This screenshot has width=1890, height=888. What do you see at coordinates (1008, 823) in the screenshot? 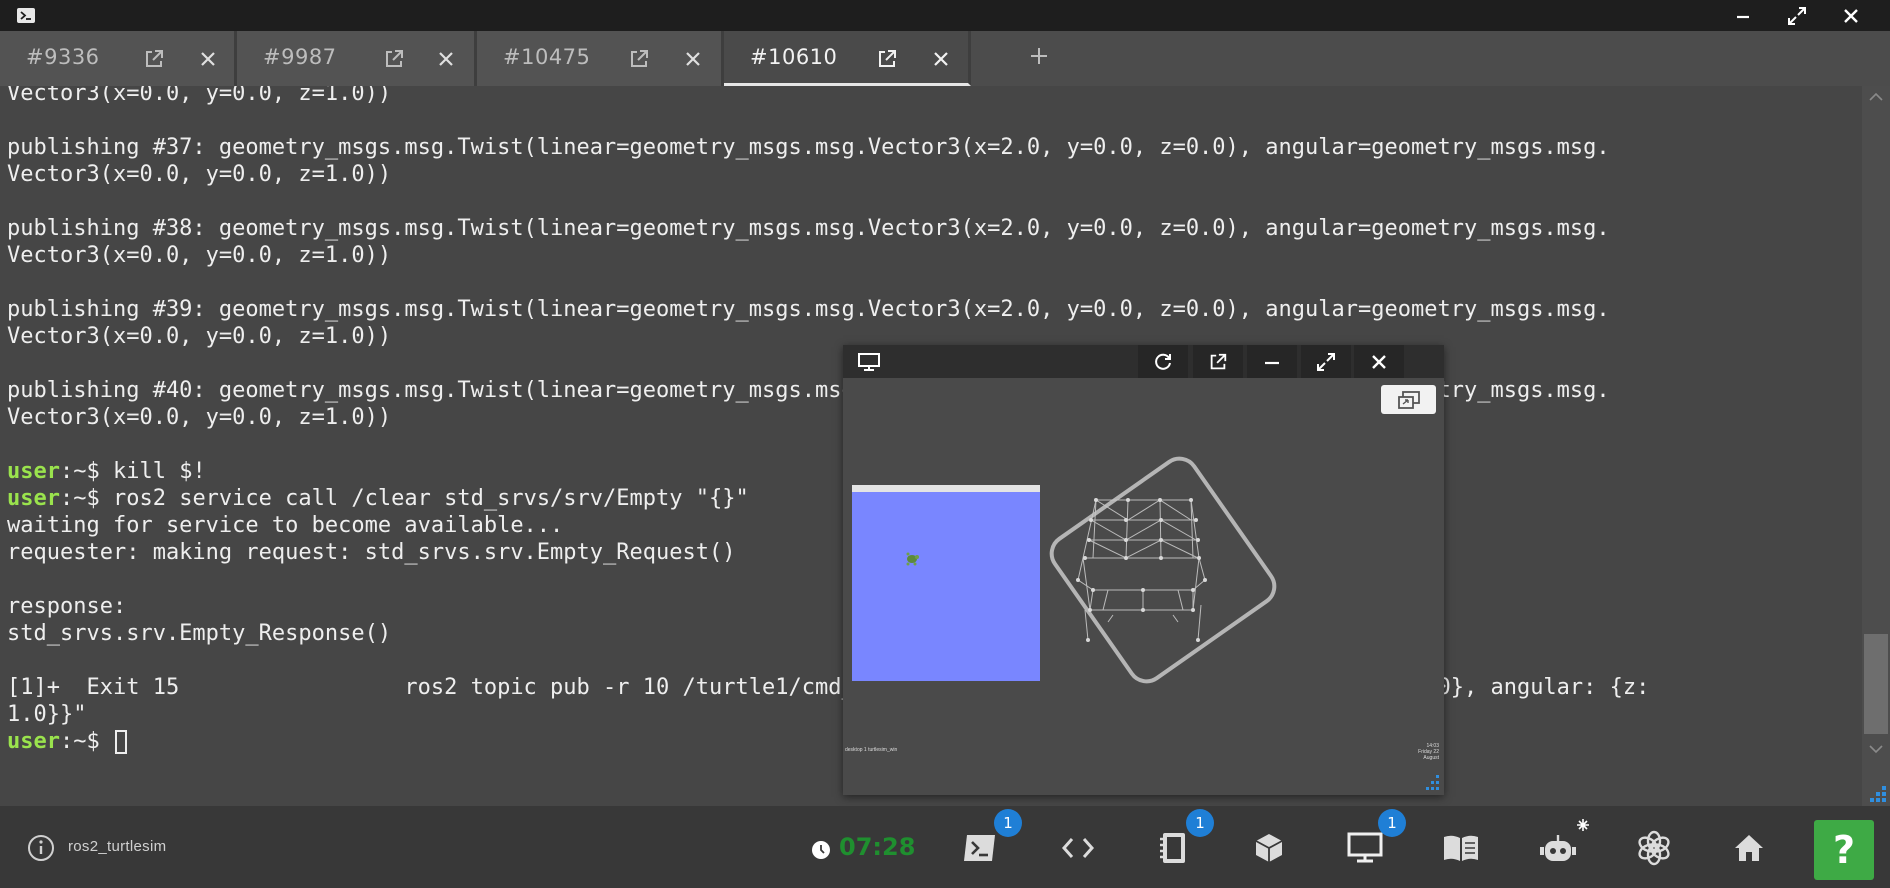
I see `terminal-badge: 1` at bounding box center [1008, 823].